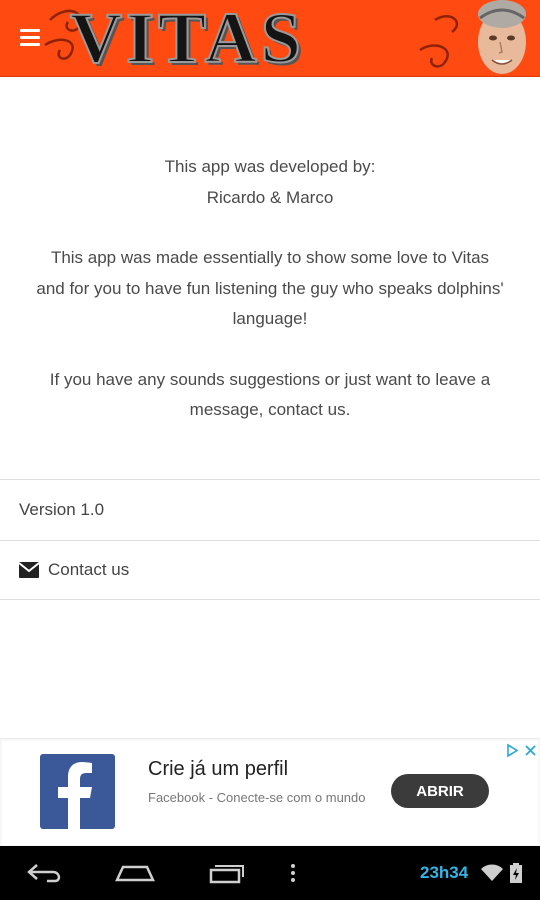 This screenshot has height=900, width=540. I want to click on developed-by-label: This app was developed by:, so click(270, 166).